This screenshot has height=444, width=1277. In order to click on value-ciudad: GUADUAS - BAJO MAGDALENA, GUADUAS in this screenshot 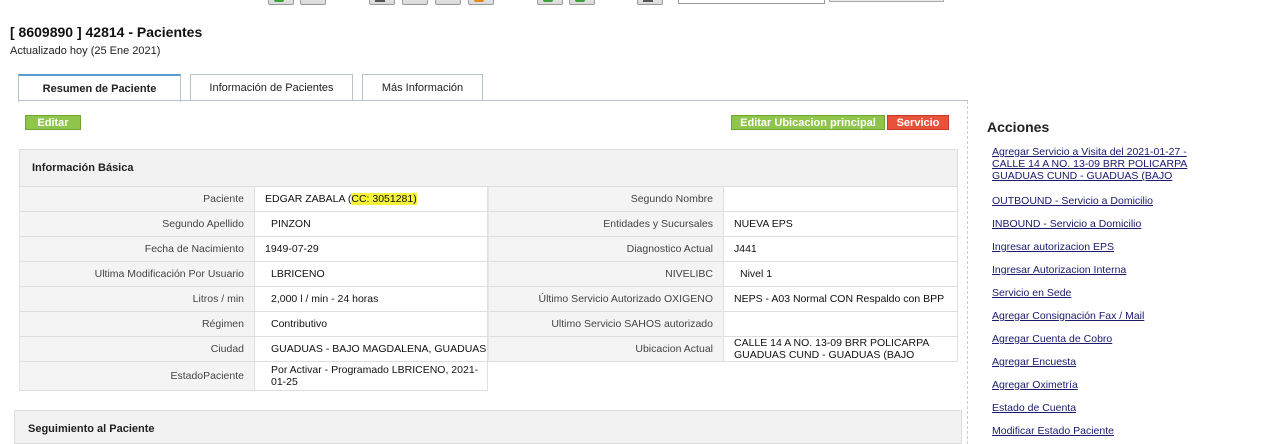, I will do `click(371, 349)`.